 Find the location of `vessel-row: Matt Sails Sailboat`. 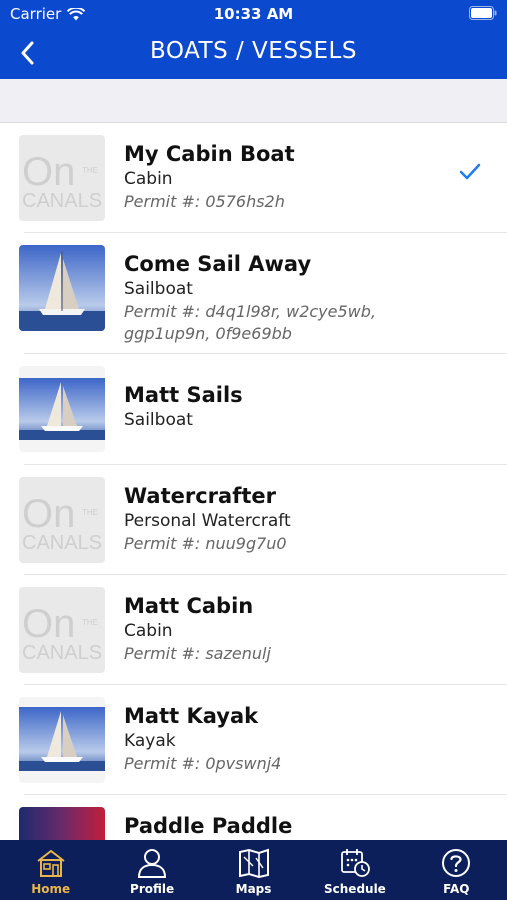

vessel-row: Matt Sails Sailboat is located at coordinates (253, 409).